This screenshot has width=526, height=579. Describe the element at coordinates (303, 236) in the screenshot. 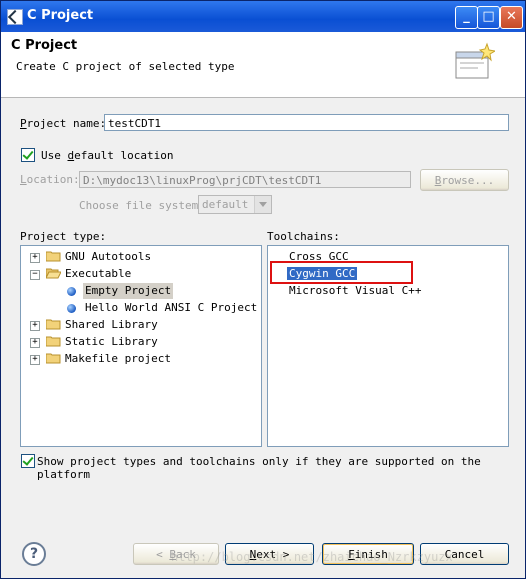

I see `toolchains-label: Toolchains:` at that location.